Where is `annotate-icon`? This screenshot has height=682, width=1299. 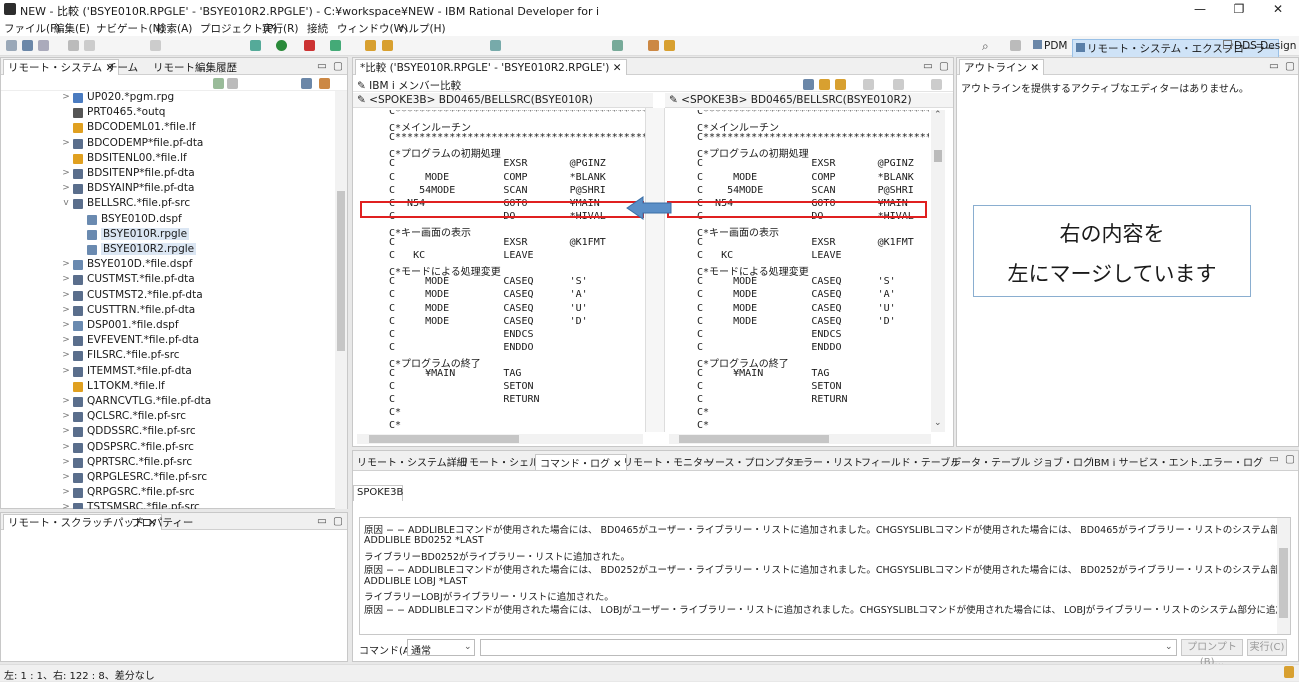 annotate-icon is located at coordinates (387, 45).